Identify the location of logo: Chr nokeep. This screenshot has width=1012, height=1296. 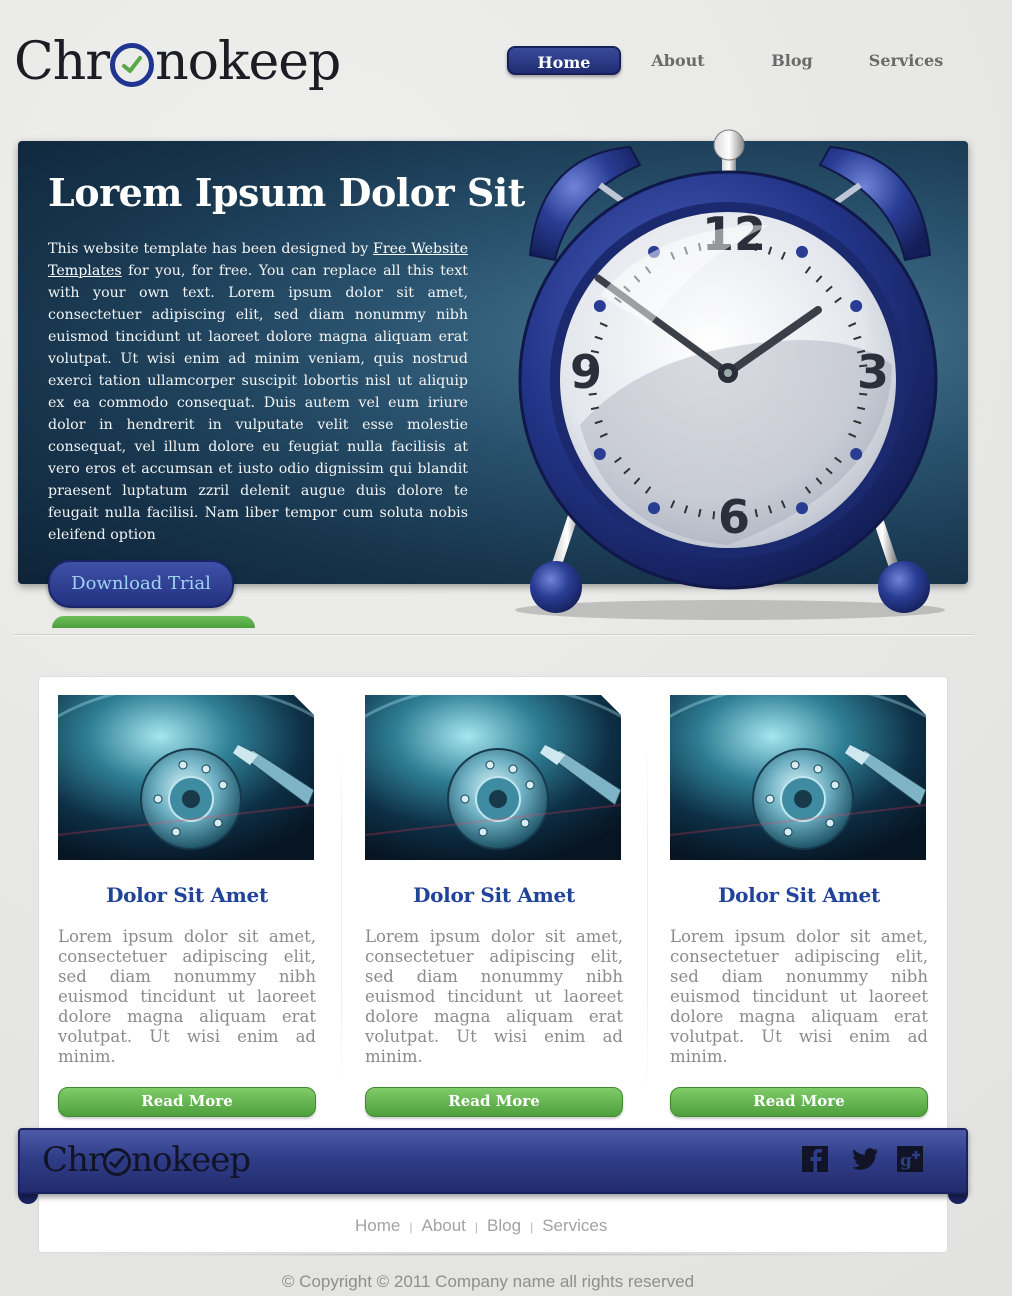
(177, 62).